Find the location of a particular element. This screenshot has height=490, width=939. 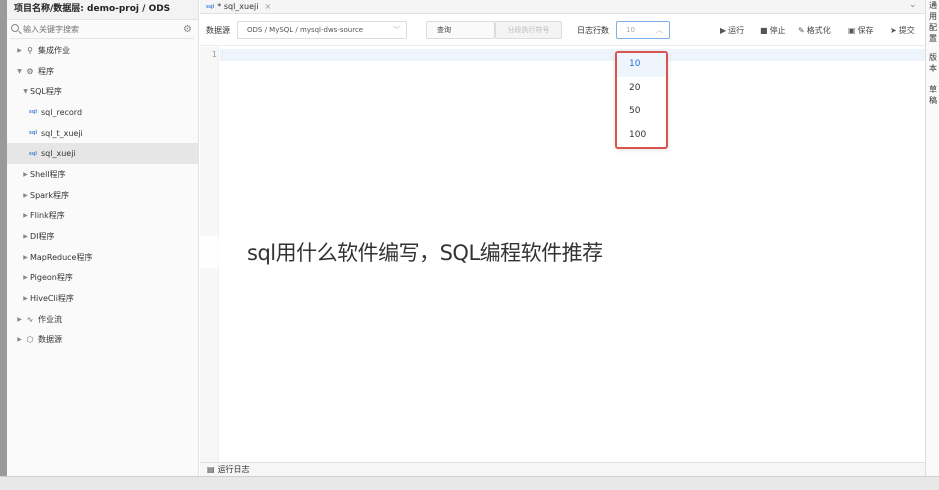

editor-tab-bar: sql * sql_xueji × is located at coordinates (562, 7).